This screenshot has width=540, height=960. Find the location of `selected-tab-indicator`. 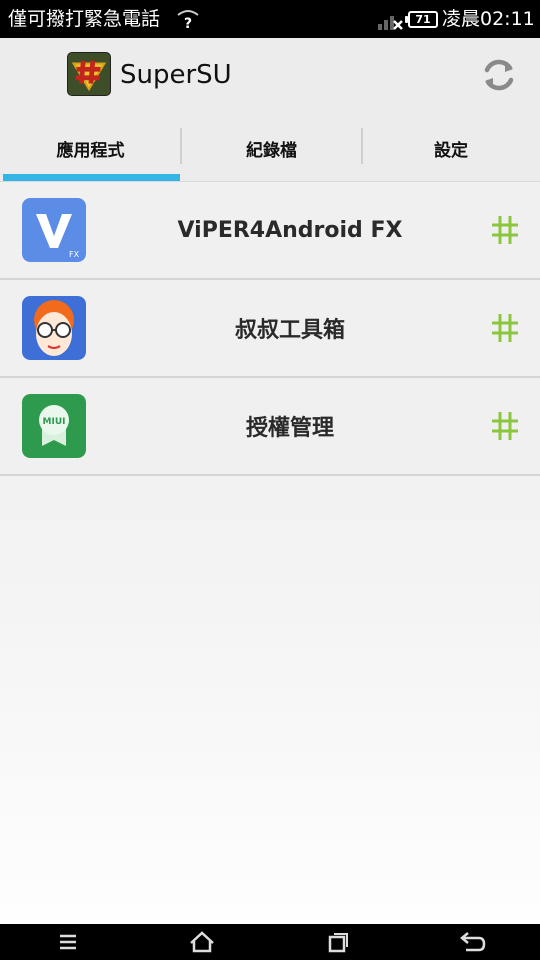

selected-tab-indicator is located at coordinates (91, 177).